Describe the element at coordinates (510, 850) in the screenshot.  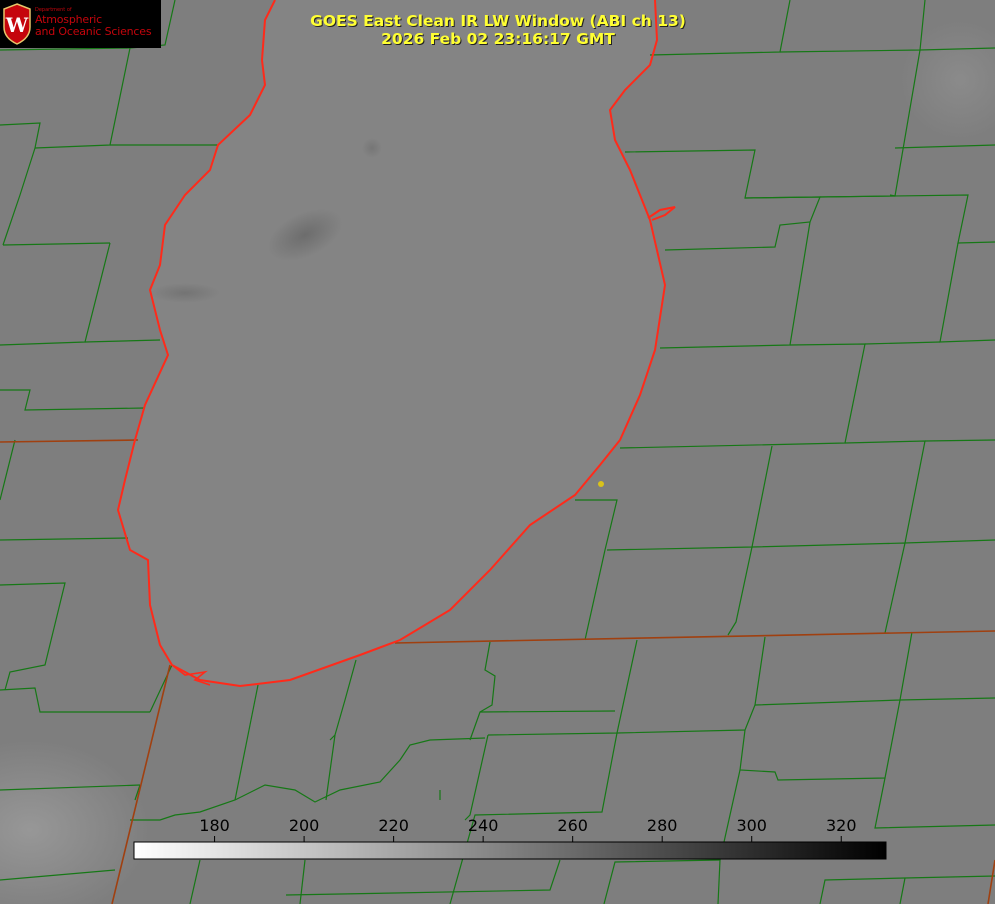
I see `colorbar-gradient` at that location.